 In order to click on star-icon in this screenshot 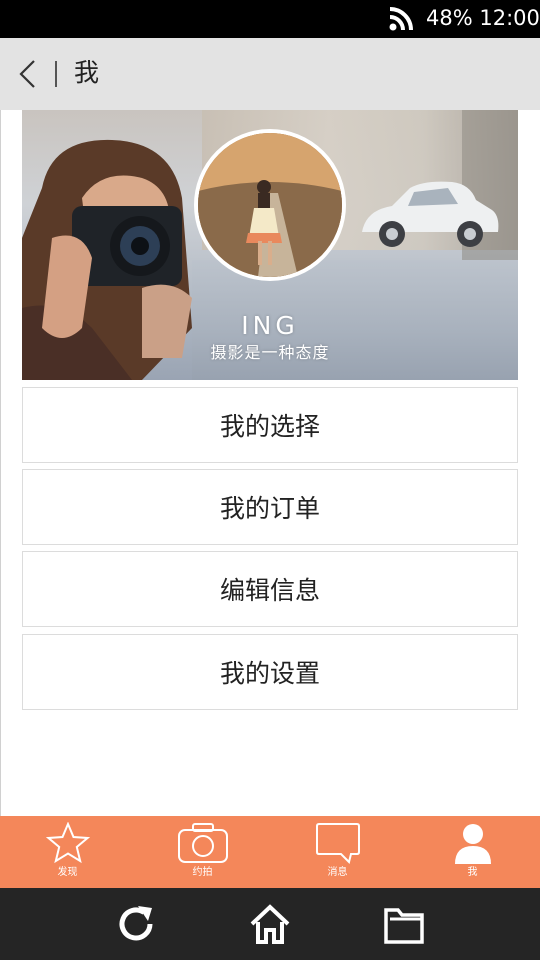, I will do `click(67, 844)`.